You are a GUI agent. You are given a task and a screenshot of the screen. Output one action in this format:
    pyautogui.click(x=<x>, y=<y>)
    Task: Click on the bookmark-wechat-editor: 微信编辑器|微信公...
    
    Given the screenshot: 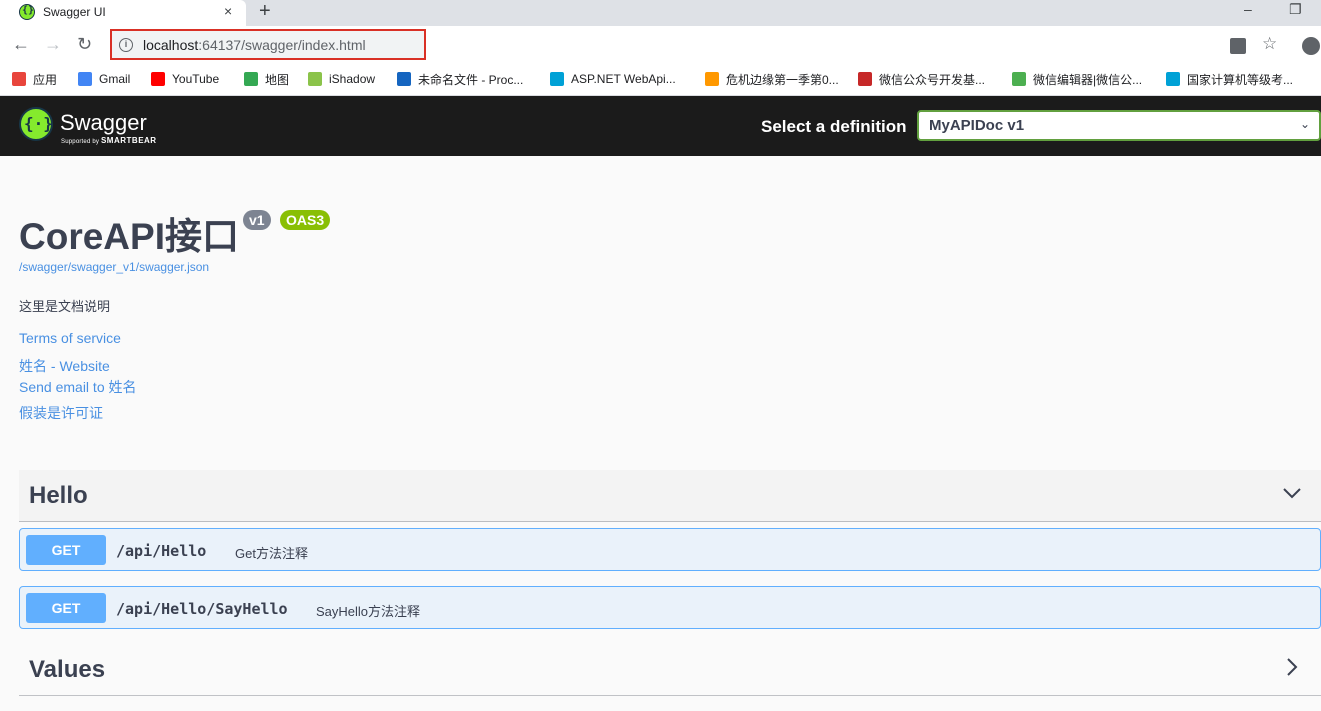 What is the action you would take?
    pyautogui.click(x=1077, y=79)
    